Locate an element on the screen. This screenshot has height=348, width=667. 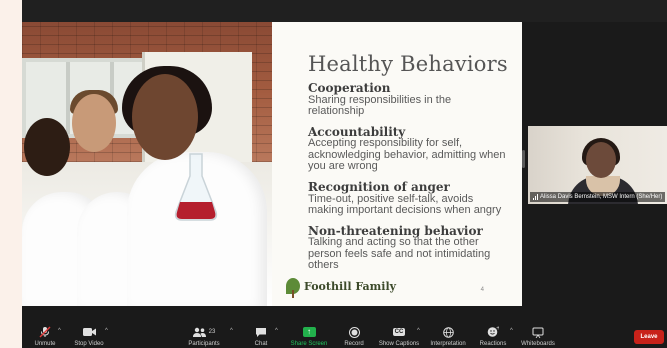
share-screen-icon-wrap: ↑ is located at coordinates (309, 332).